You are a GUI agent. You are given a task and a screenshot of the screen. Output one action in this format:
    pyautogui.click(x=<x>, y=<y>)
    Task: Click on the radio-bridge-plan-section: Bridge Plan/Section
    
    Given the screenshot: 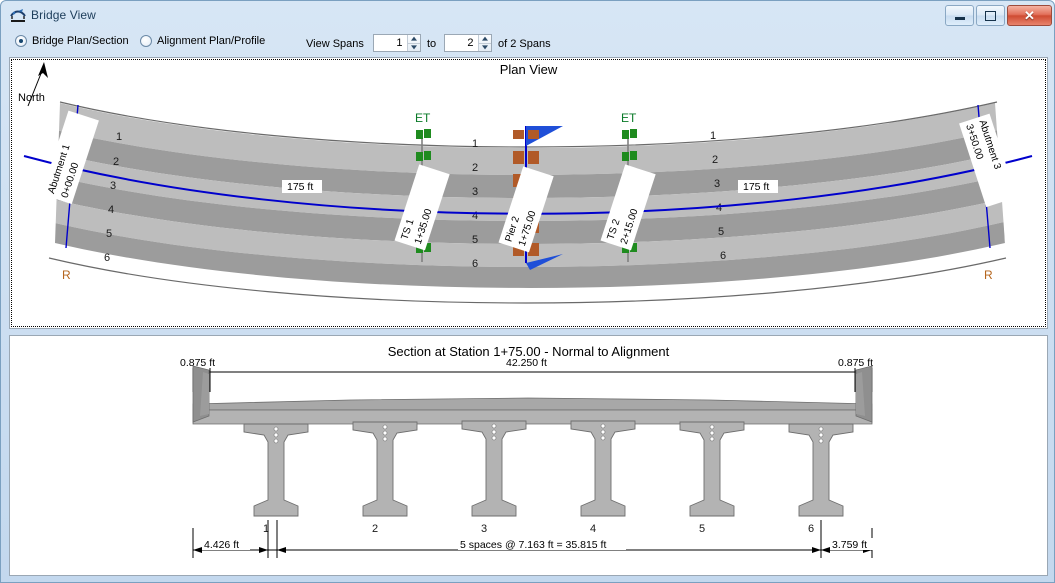 What is the action you would take?
    pyautogui.click(x=72, y=41)
    